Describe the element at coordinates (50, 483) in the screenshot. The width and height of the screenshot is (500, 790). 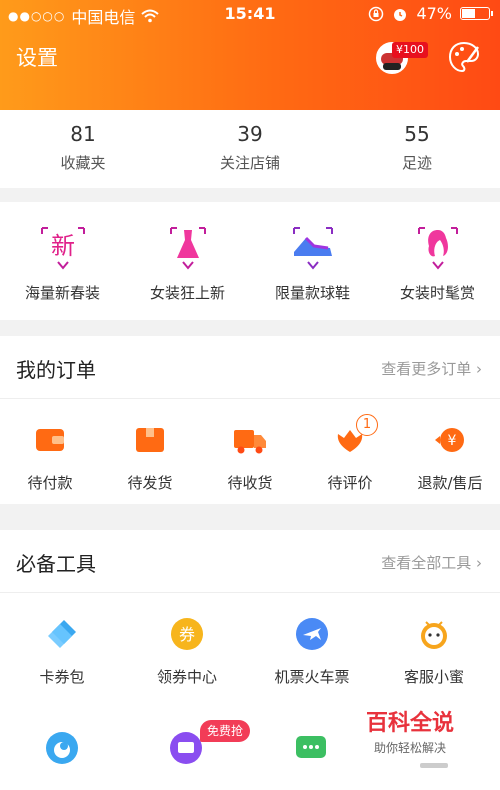
I see `order-label: 待付款` at that location.